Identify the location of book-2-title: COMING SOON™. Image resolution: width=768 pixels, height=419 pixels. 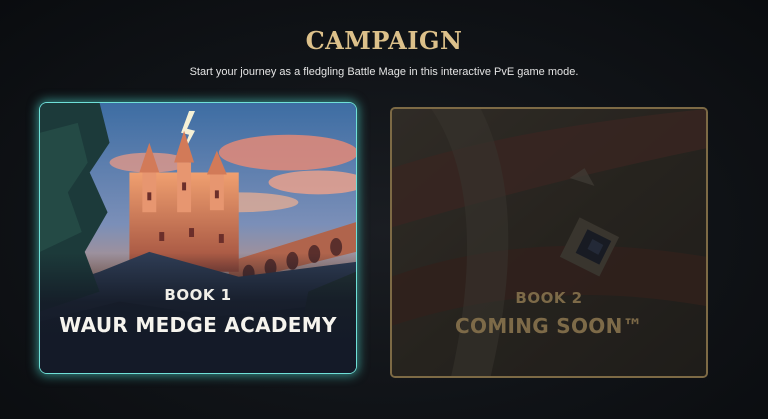
(549, 326).